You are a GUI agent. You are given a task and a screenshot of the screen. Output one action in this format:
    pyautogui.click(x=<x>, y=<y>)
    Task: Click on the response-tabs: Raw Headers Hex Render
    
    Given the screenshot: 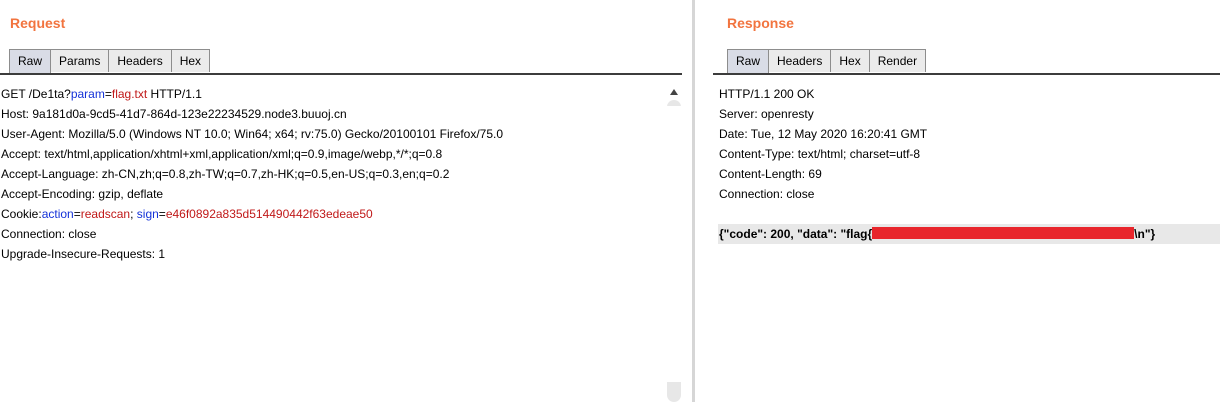 What is the action you would take?
    pyautogui.click(x=827, y=61)
    